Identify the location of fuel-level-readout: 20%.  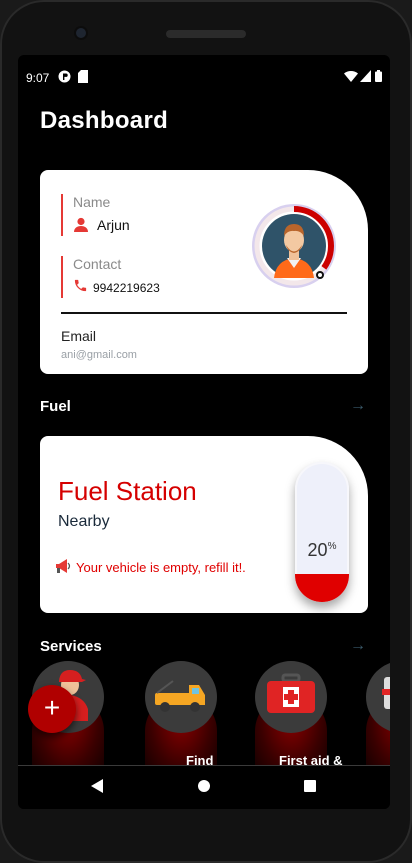
(322, 550).